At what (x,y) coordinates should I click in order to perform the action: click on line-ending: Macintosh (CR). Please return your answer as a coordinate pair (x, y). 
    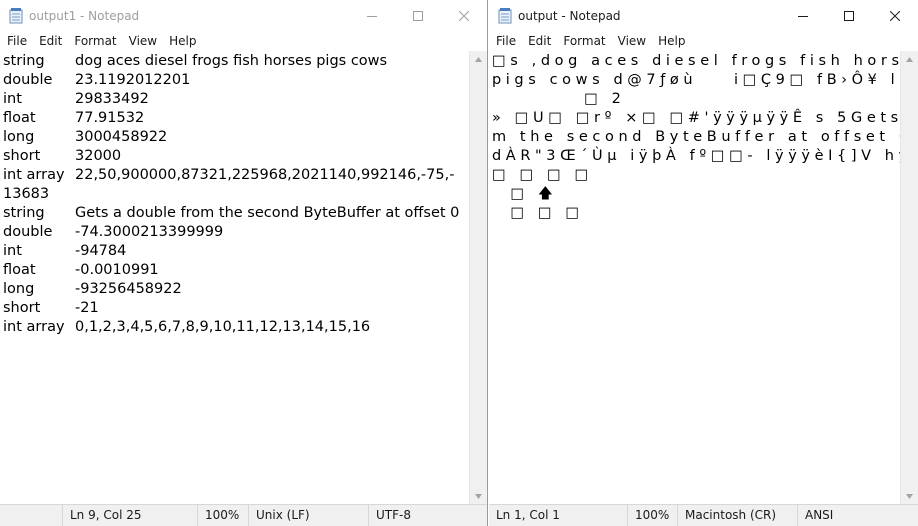
    Looking at the image, I should click on (726, 515).